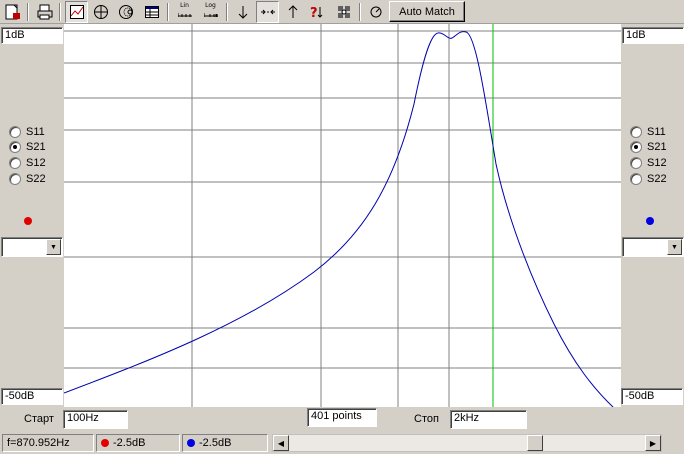 This screenshot has width=684, height=454. Describe the element at coordinates (191, 443) in the screenshot. I see `blue-dot-icon` at that location.